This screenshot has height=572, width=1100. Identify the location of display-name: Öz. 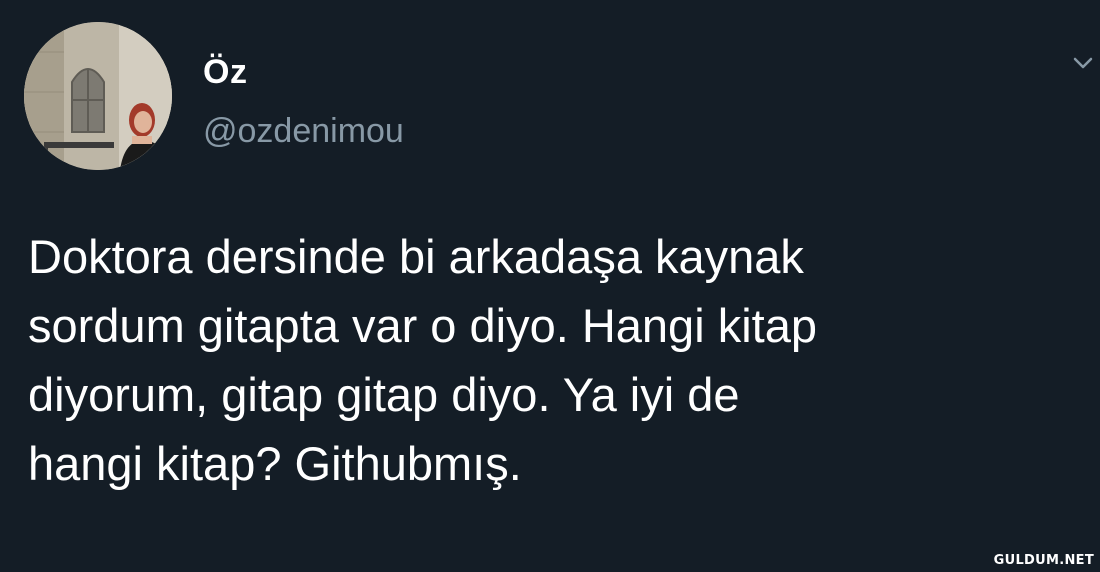
(225, 72).